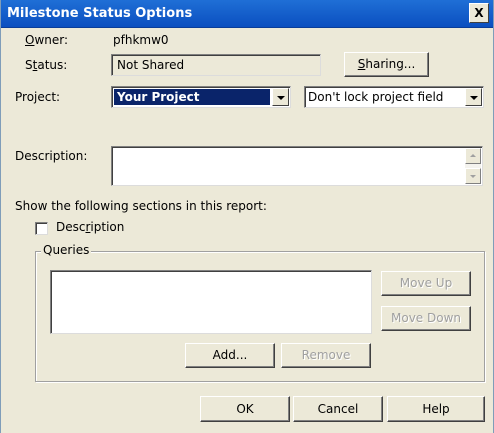 This screenshot has height=433, width=494. Describe the element at coordinates (100, 13) in the screenshot. I see `window-title: Milestone Status Options` at that location.